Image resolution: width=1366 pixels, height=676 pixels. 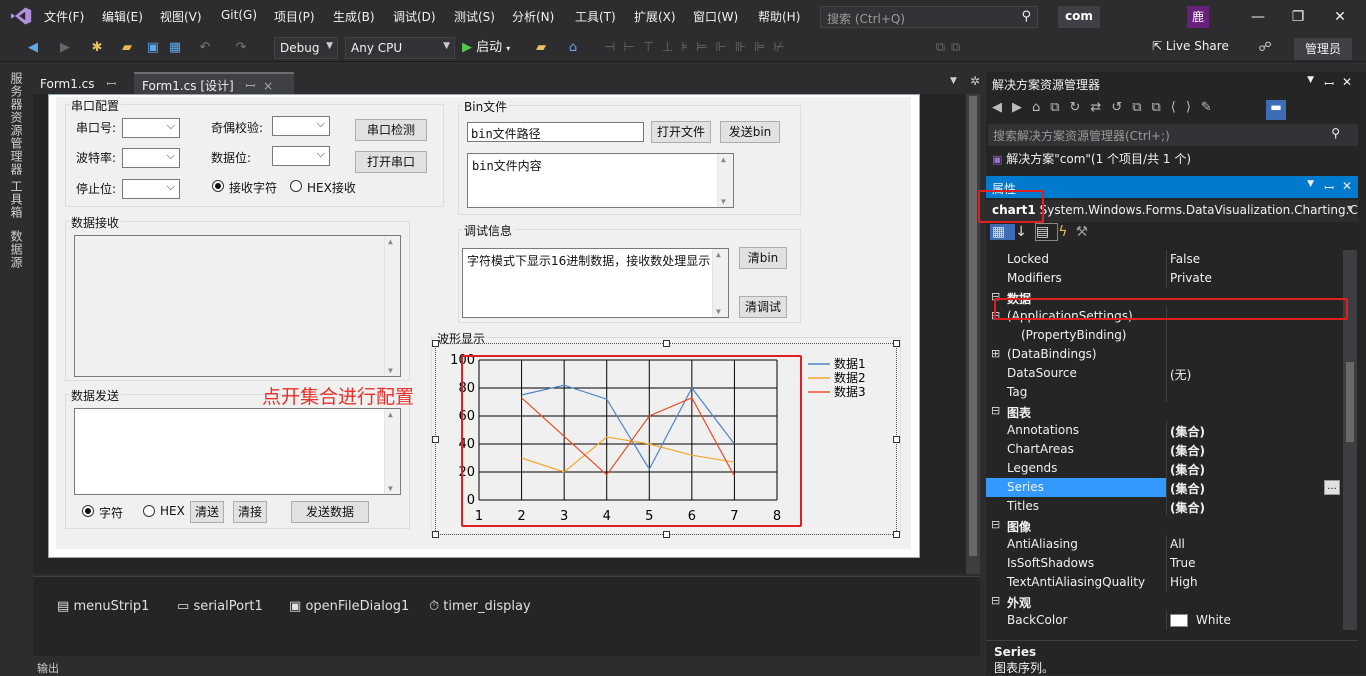 What do you see at coordinates (555, 132) in the screenshot?
I see `bin-path-input: bin文件路径` at bounding box center [555, 132].